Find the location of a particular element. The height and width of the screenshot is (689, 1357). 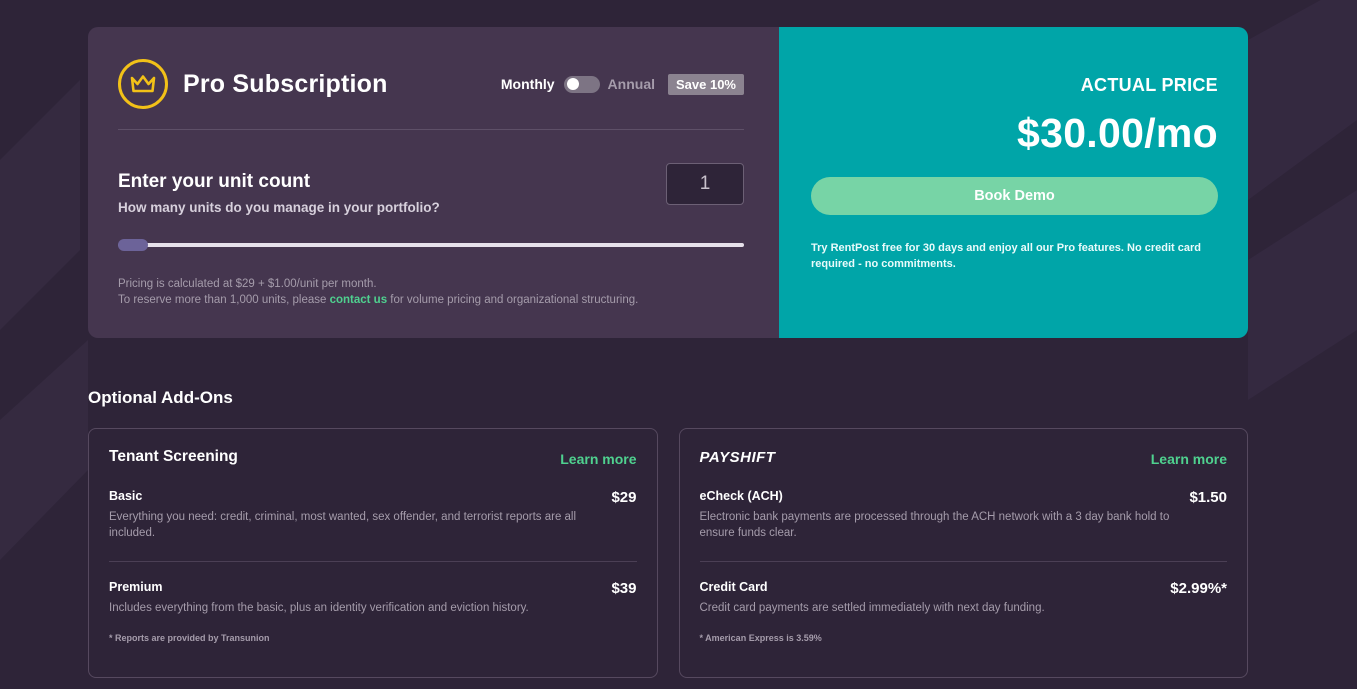

addon-item-price: $39 is located at coordinates (624, 588).